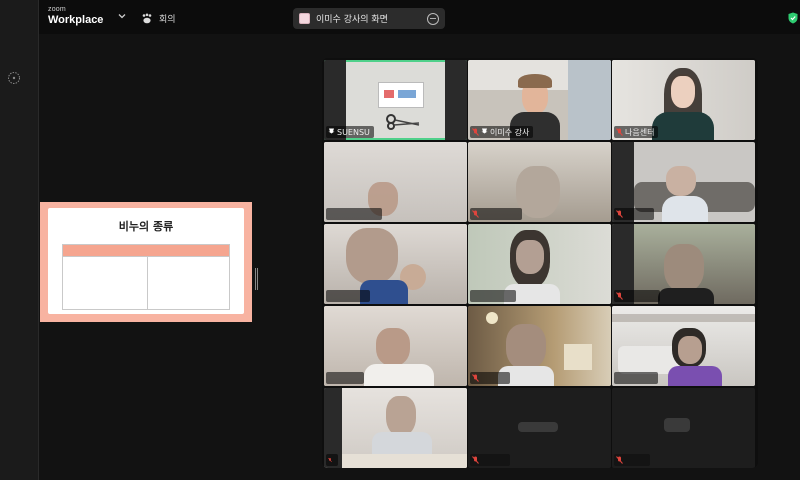 This screenshot has width=800, height=480. I want to click on participant-label: 이미수 강사, so click(502, 132).